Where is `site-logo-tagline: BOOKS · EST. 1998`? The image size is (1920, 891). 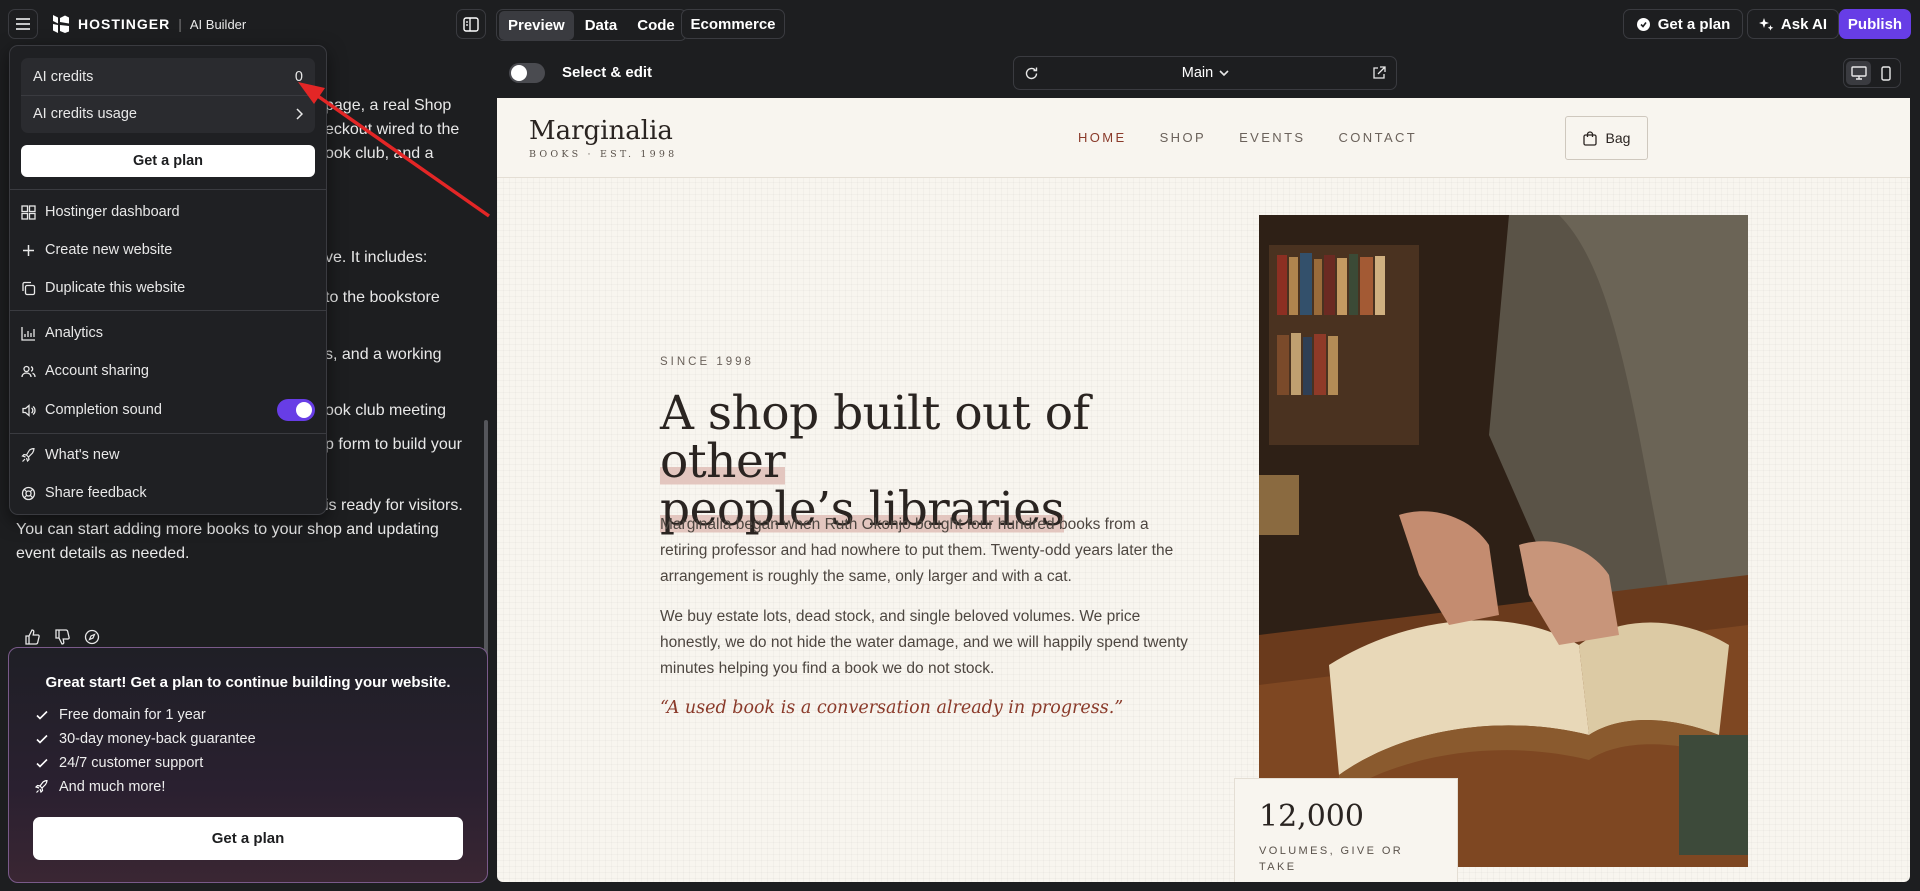 site-logo-tagline: BOOKS · EST. 1998 is located at coordinates (603, 154).